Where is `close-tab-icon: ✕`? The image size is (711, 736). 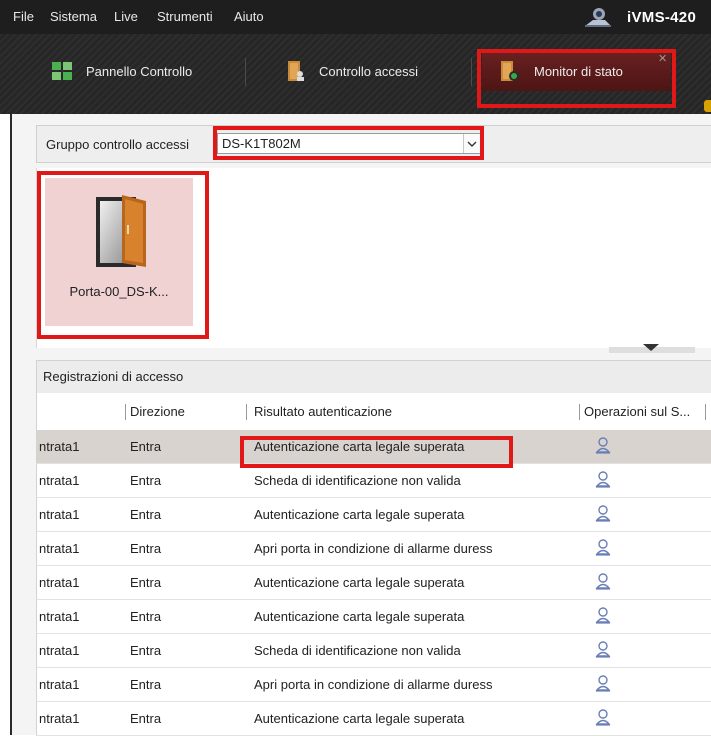
close-tab-icon: ✕ is located at coordinates (662, 58).